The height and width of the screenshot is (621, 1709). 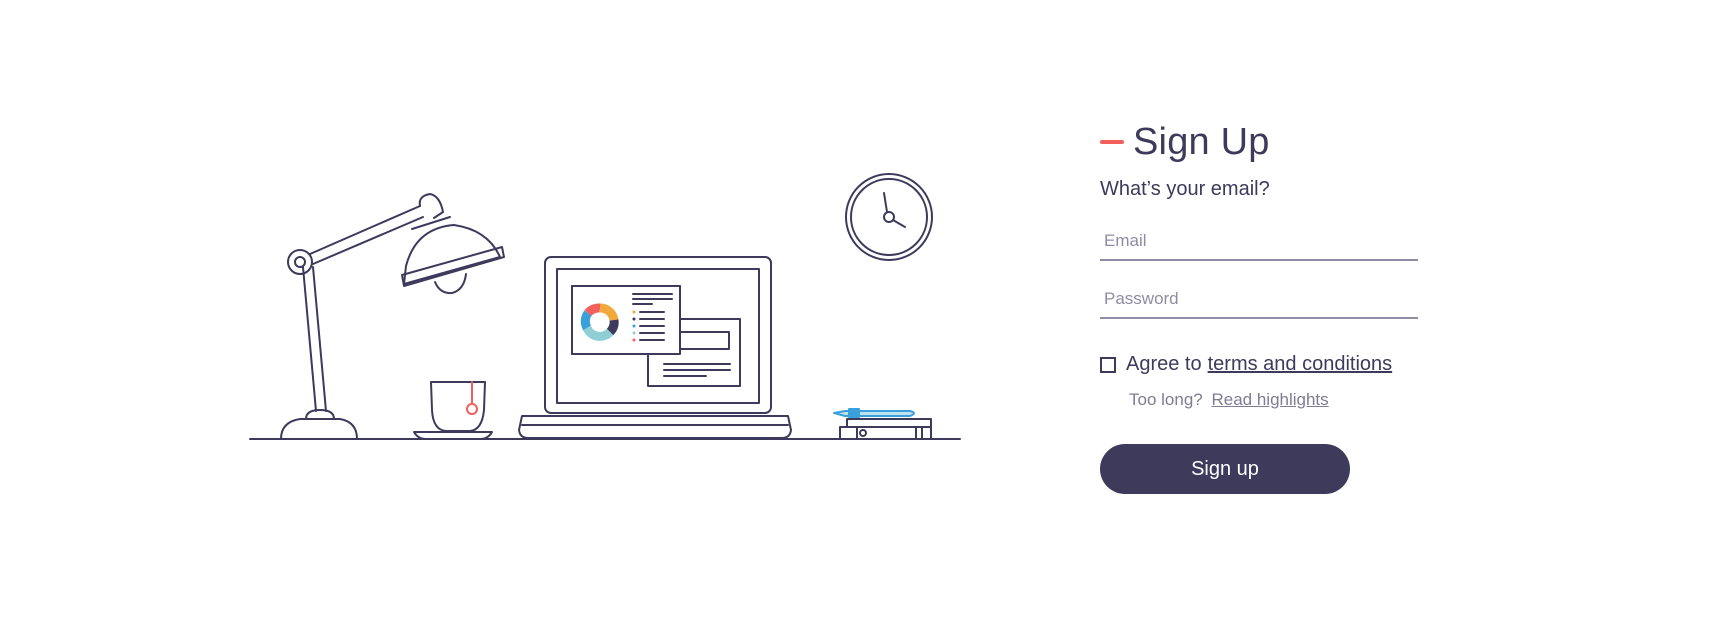 What do you see at coordinates (889, 217) in the screenshot?
I see `wall-clock-icon` at bounding box center [889, 217].